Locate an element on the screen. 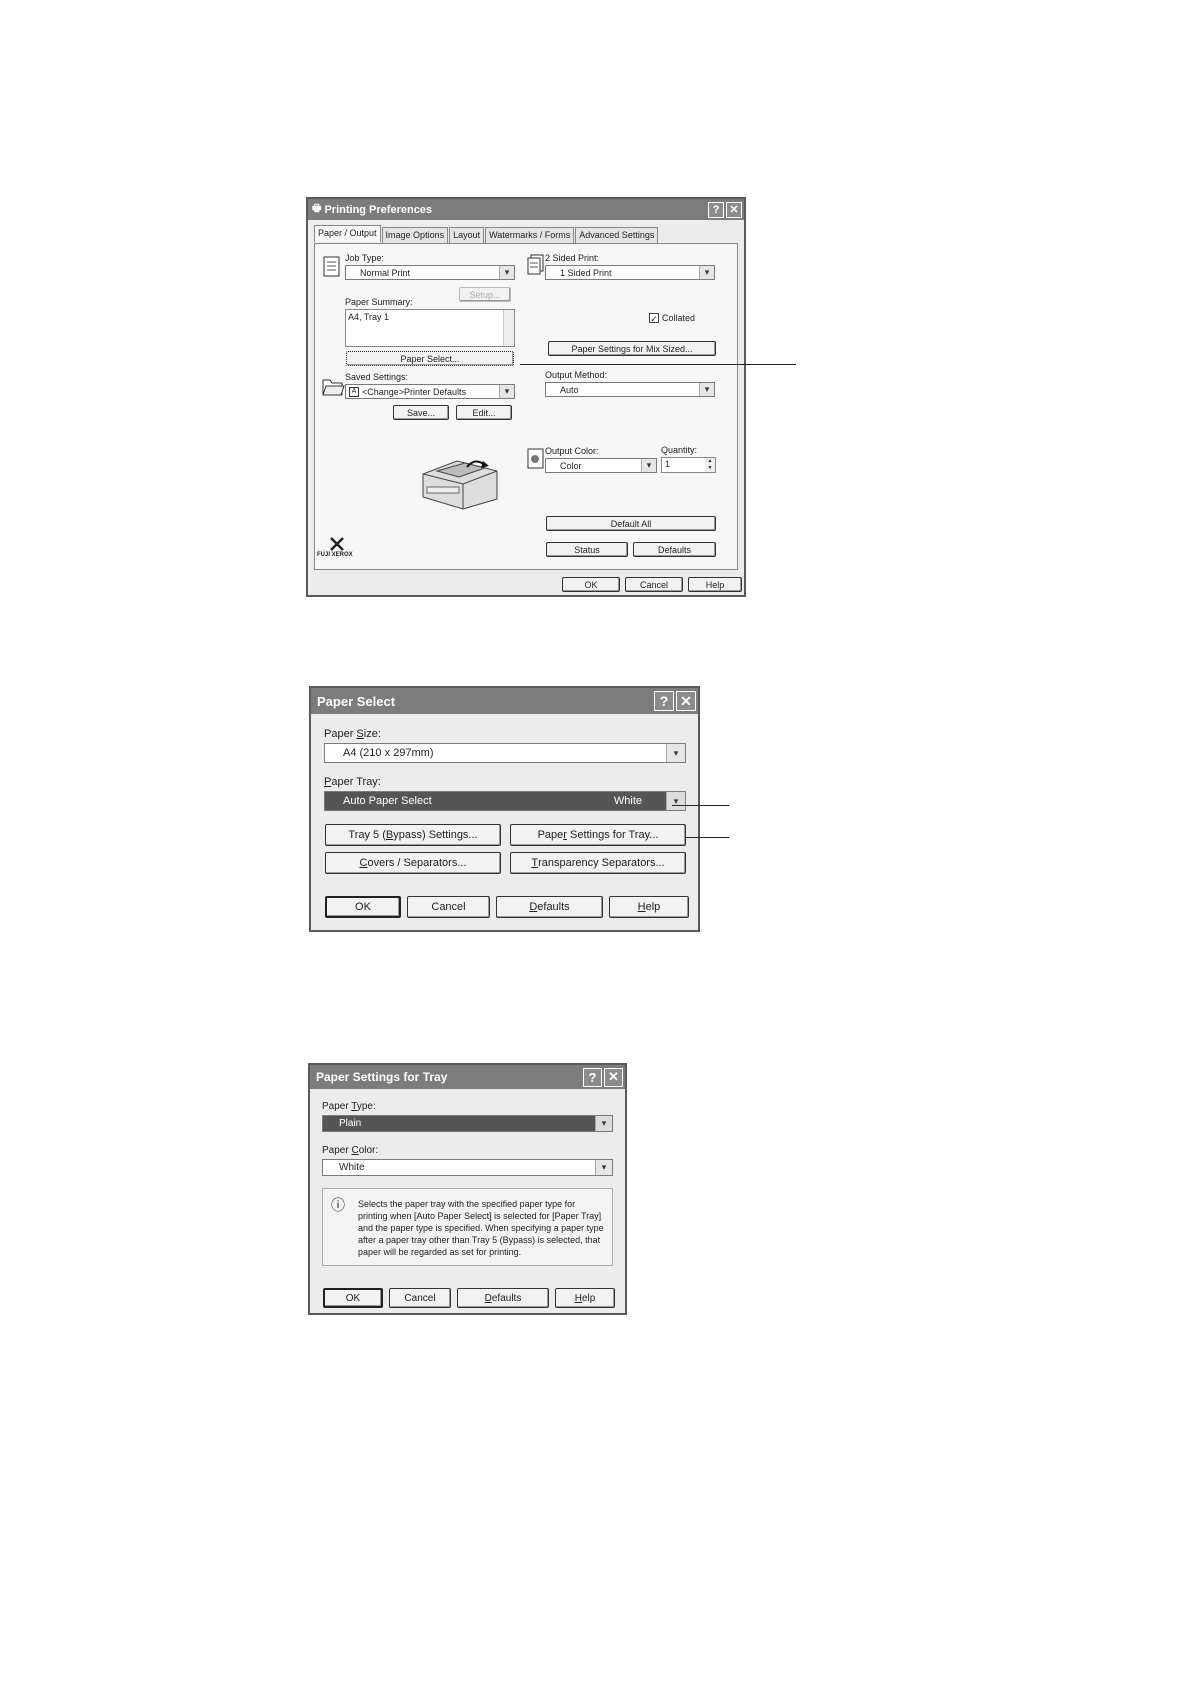  dialog-title: Paper Select is located at coordinates (356, 701).